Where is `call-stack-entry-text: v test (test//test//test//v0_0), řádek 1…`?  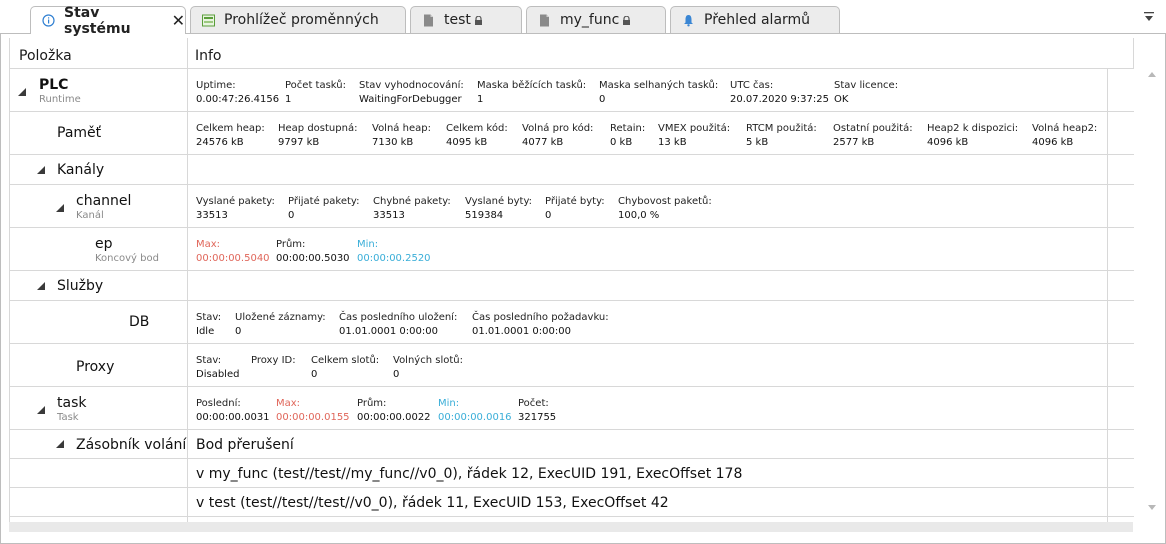
call-stack-entry-text: v test (test//test//test//v0_0), řádek 1… is located at coordinates (432, 503).